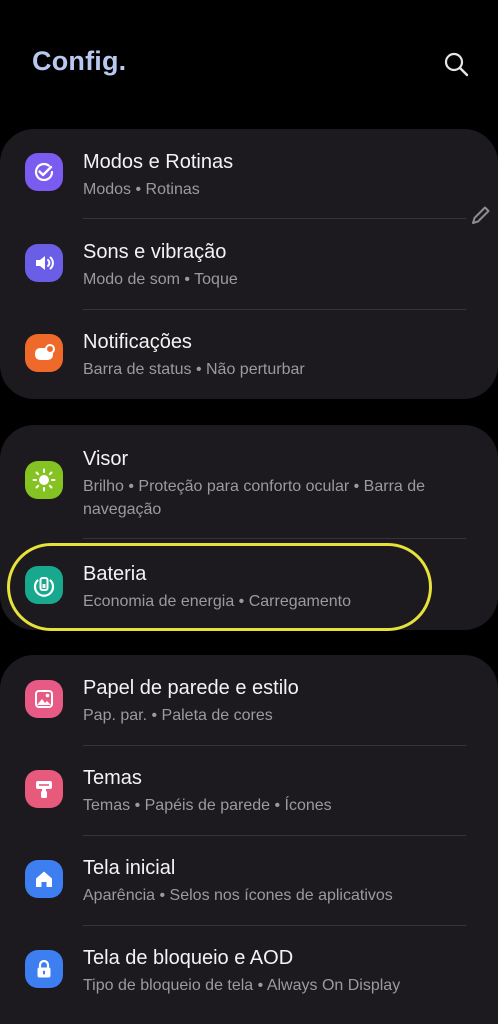  I want to click on wallpaper-icon, so click(44, 699).